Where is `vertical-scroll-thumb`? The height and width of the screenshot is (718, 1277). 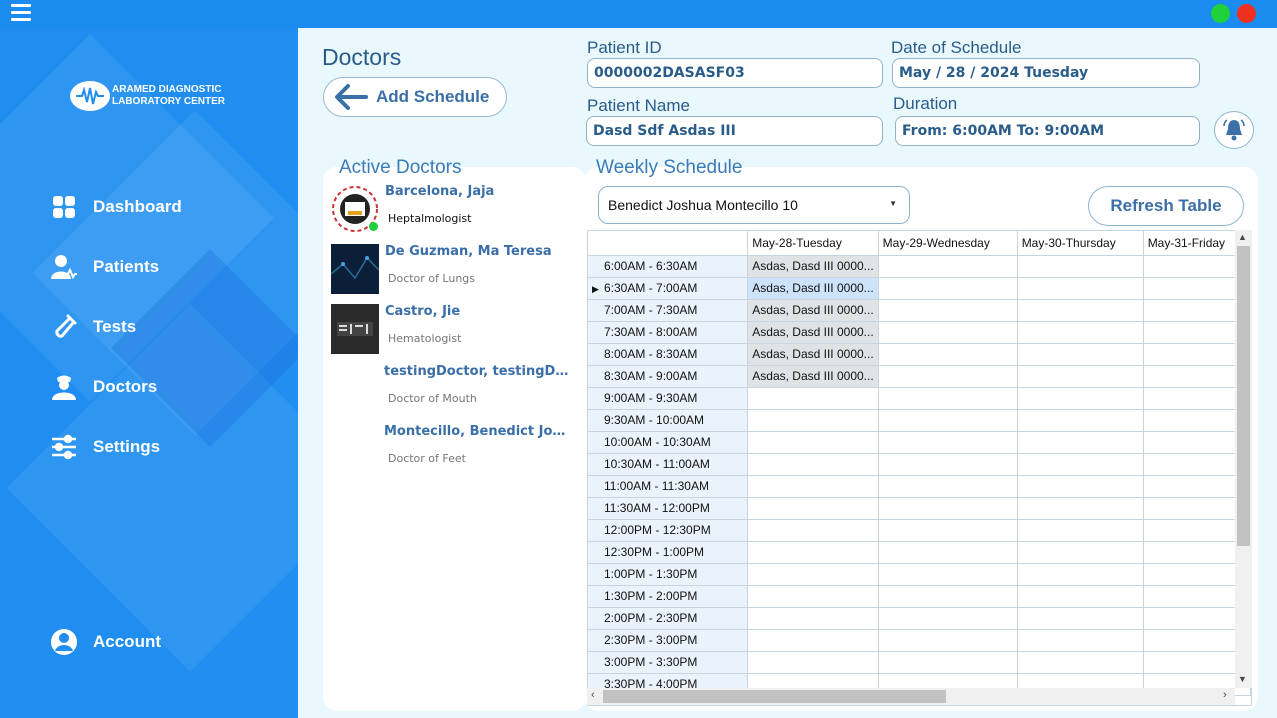 vertical-scroll-thumb is located at coordinates (1243, 396).